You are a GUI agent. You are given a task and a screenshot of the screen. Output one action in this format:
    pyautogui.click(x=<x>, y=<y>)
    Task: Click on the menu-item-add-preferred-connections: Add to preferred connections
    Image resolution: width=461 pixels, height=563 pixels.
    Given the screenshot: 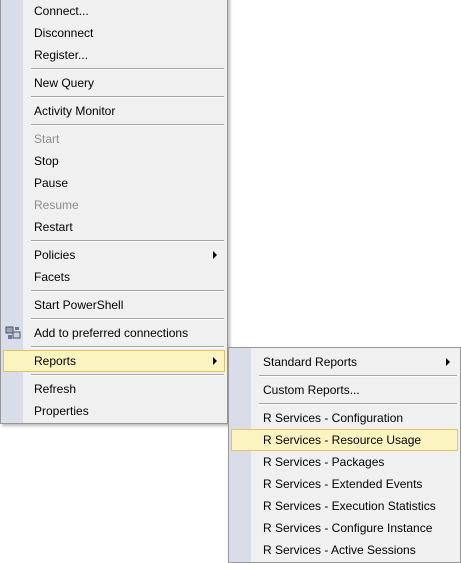 What is the action you would take?
    pyautogui.click(x=114, y=333)
    